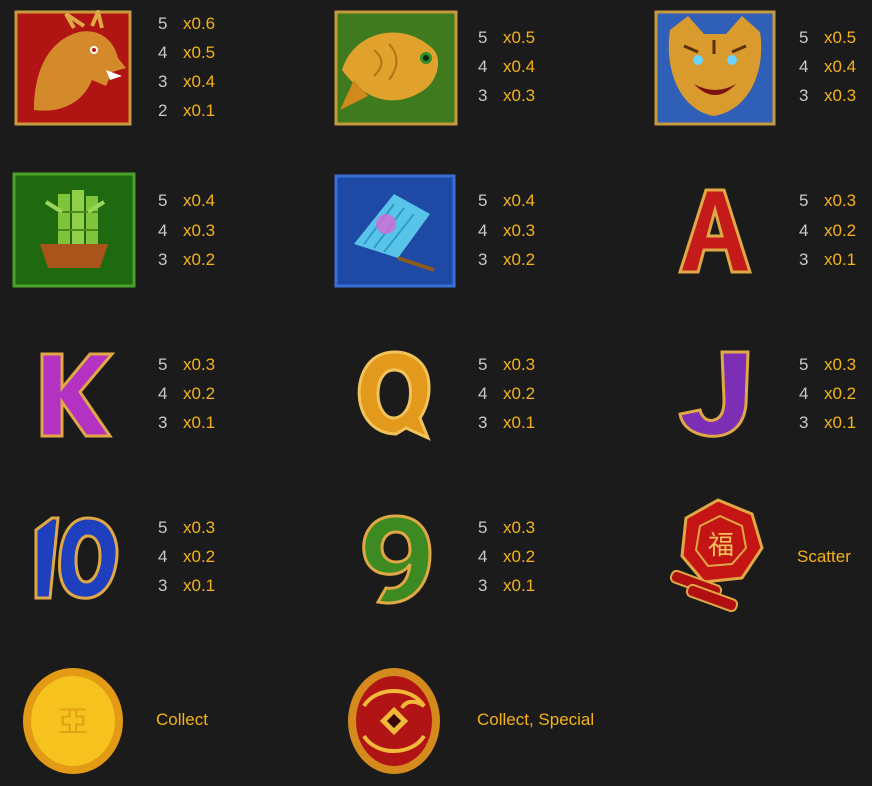  What do you see at coordinates (721, 546) in the screenshot?
I see `fu-glyph: 福` at bounding box center [721, 546].